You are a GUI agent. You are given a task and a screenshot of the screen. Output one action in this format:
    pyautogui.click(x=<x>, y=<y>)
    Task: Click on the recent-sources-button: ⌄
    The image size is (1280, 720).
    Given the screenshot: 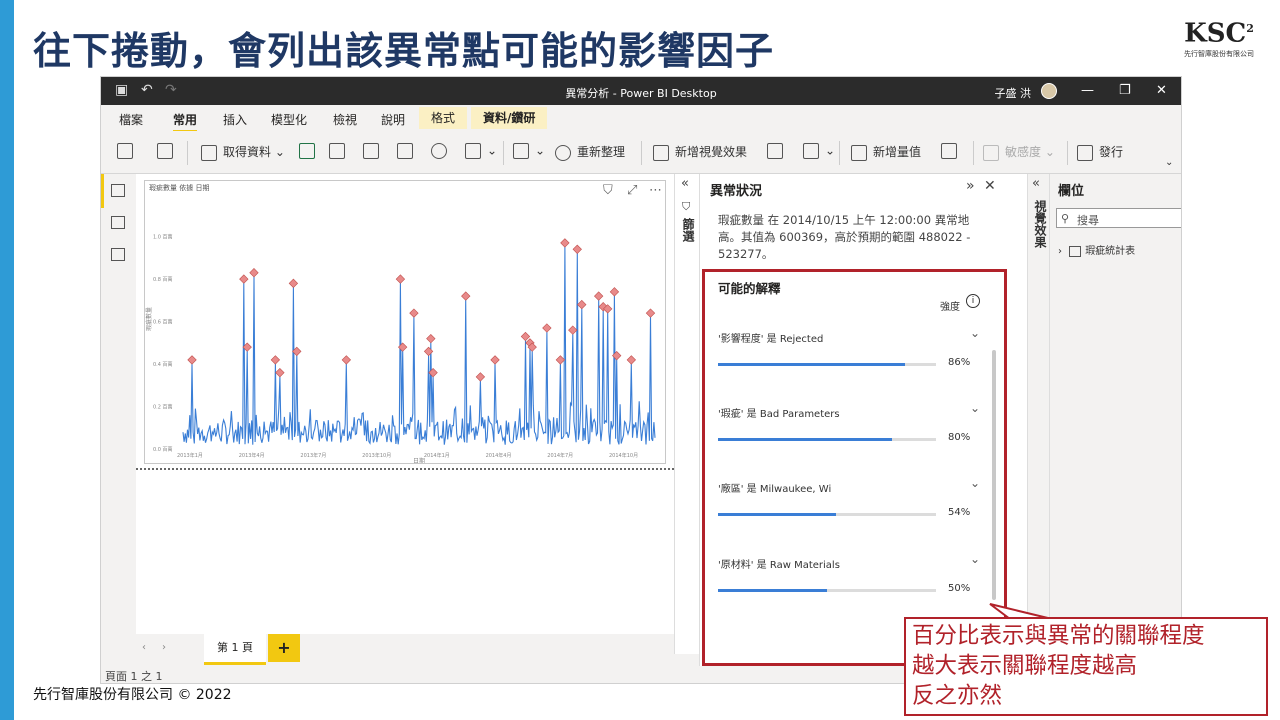 What is the action you would take?
    pyautogui.click(x=481, y=151)
    